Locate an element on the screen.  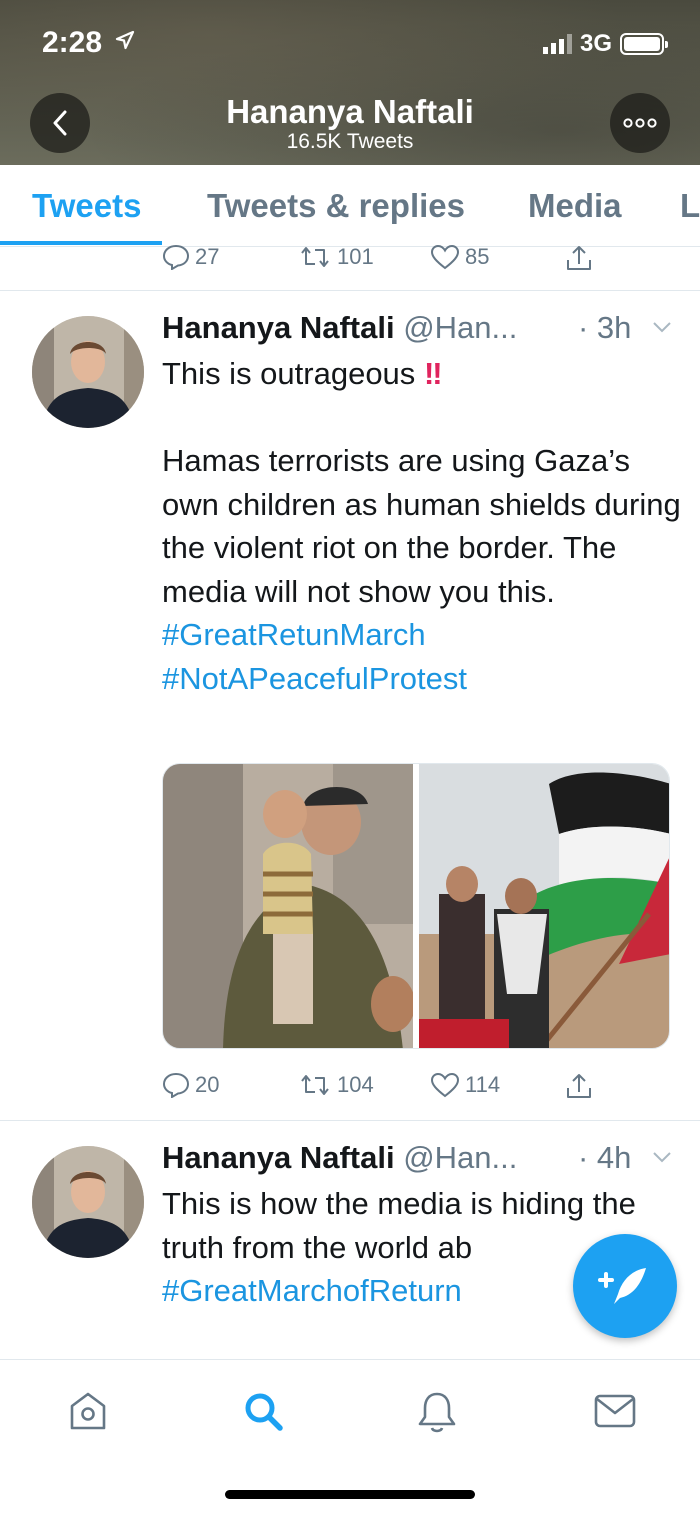
status-time: 2:28 is located at coordinates (72, 42).